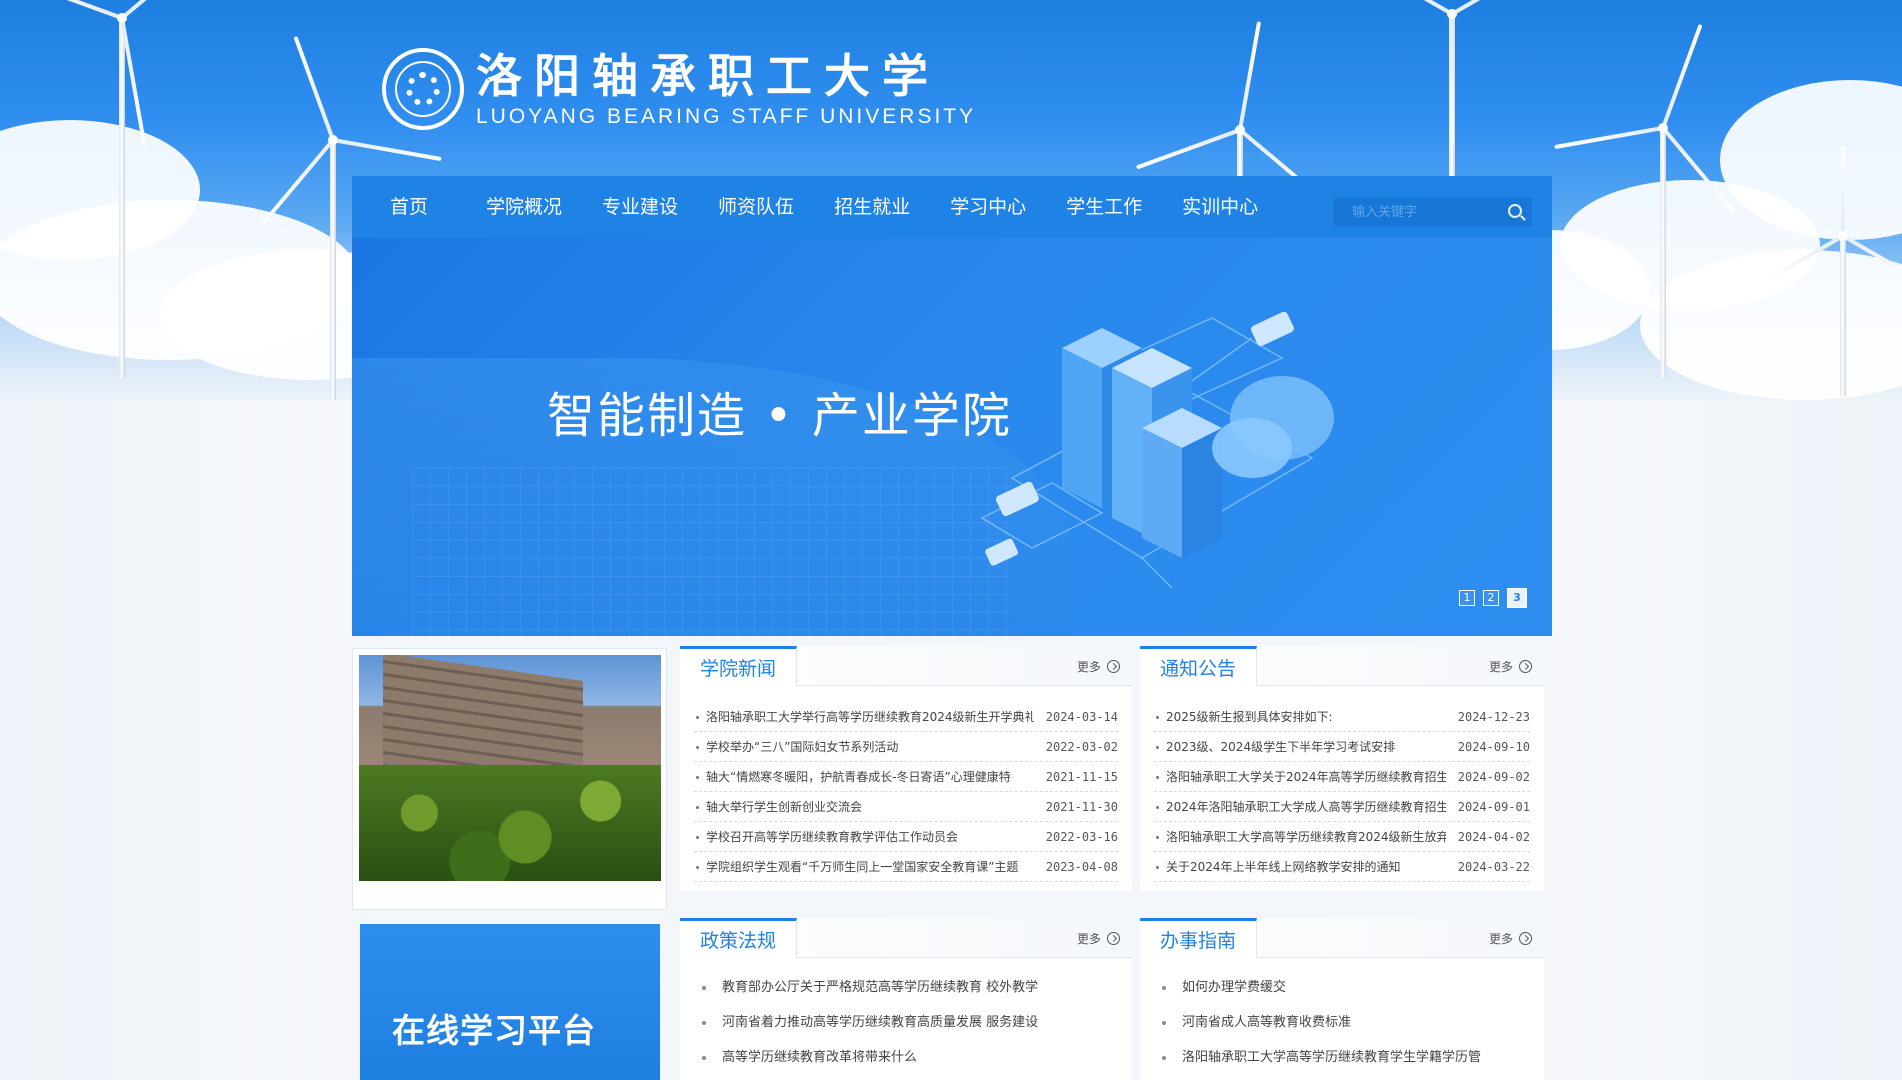 The height and width of the screenshot is (1080, 1902). Describe the element at coordinates (1199, 938) in the screenshot. I see `guide-panel-title: 办事指南` at that location.